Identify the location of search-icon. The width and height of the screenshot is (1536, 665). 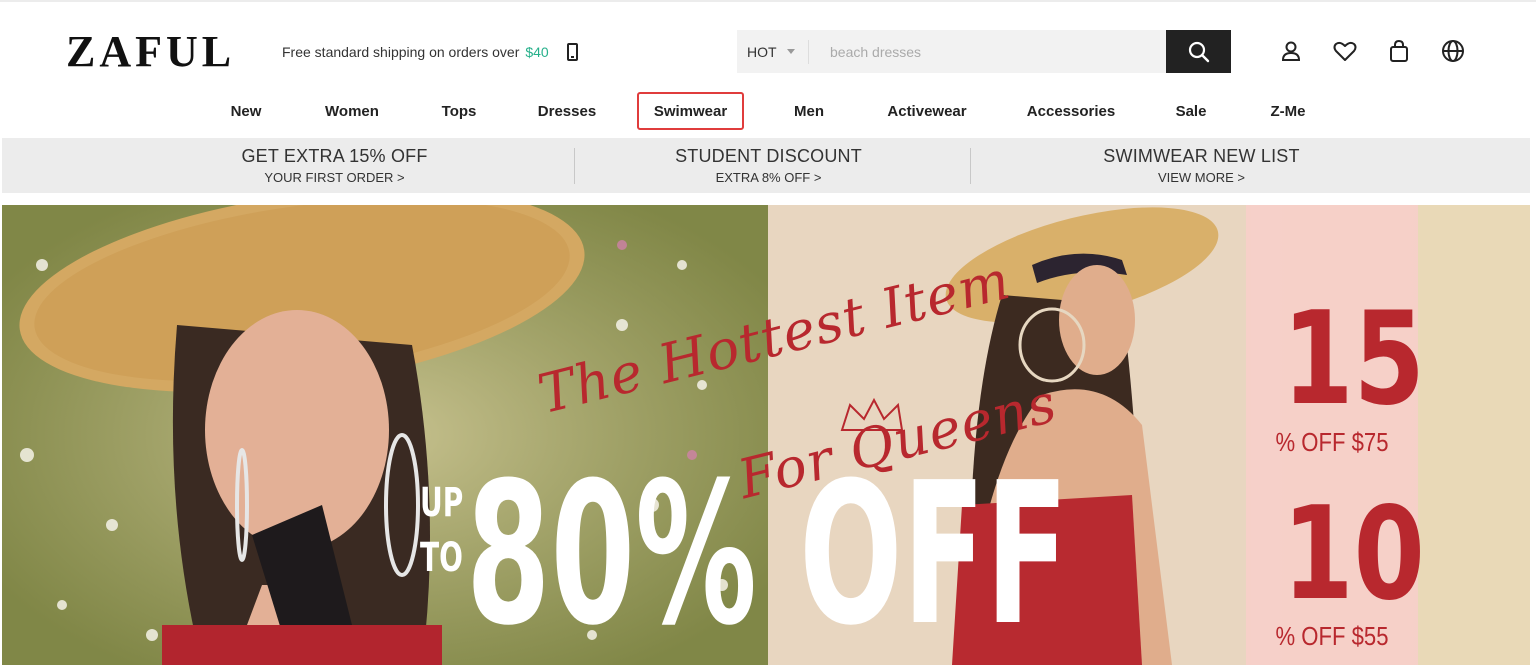
(1198, 51).